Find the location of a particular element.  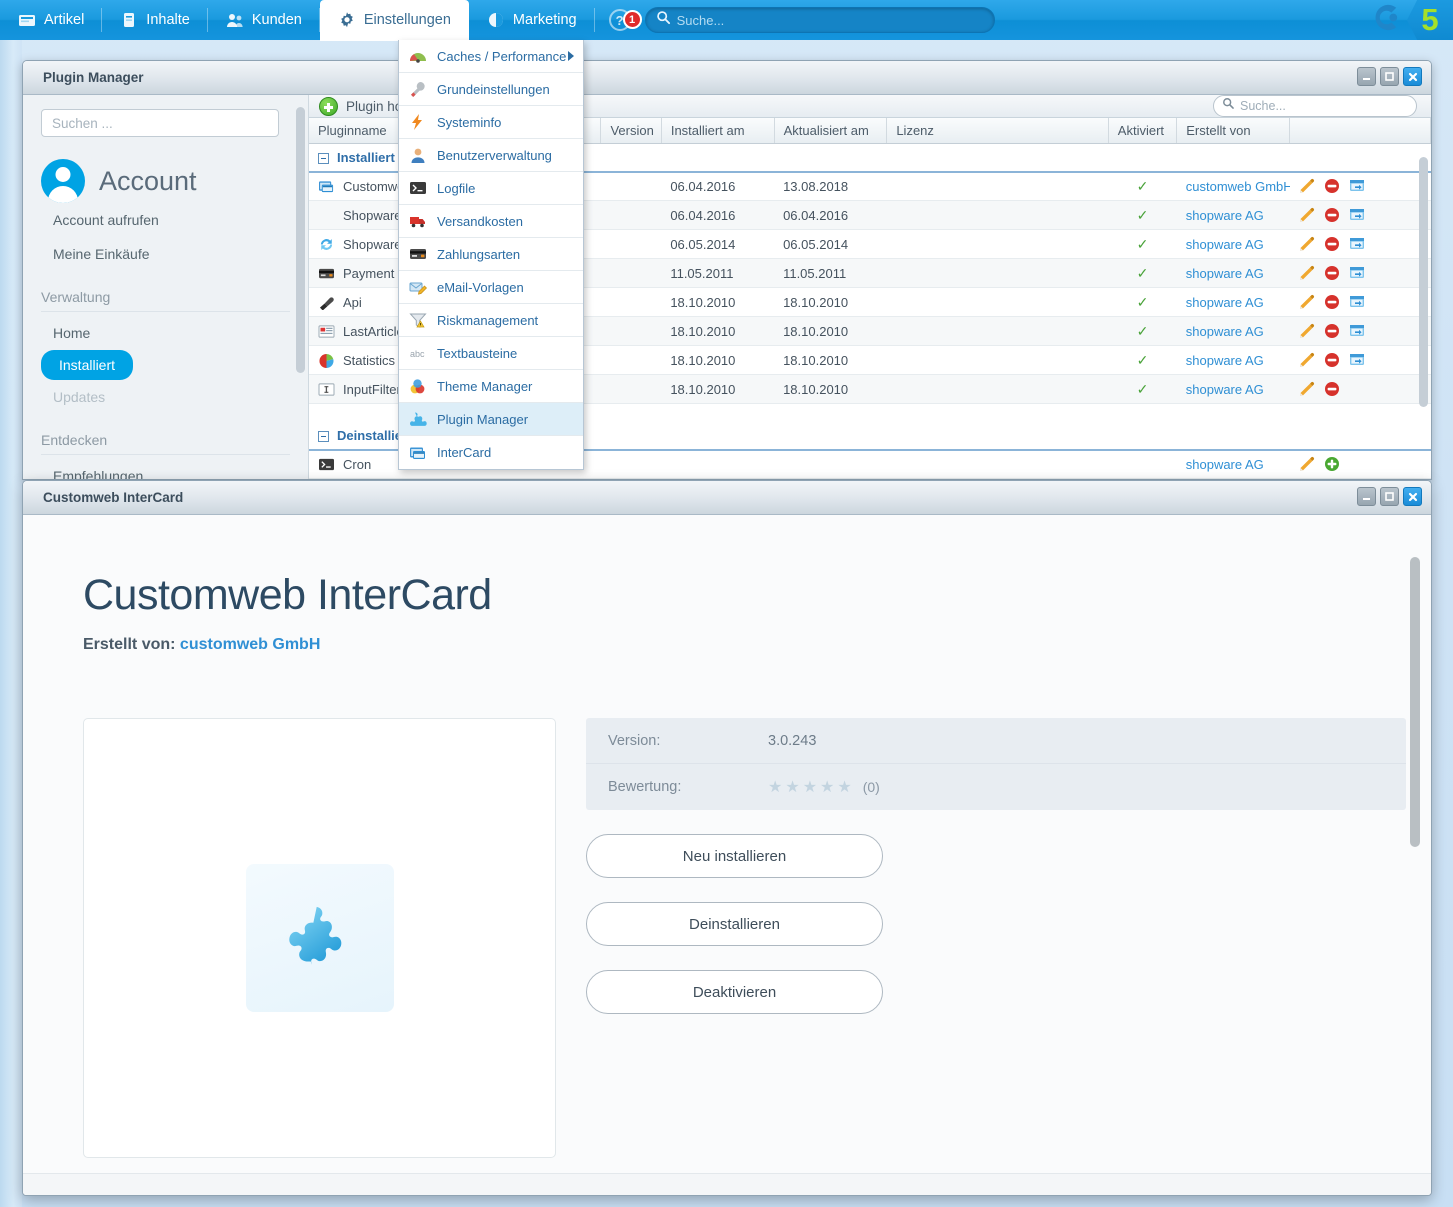

sidebar-item-account-aufrufen: Account aufrufen is located at coordinates (165, 220).